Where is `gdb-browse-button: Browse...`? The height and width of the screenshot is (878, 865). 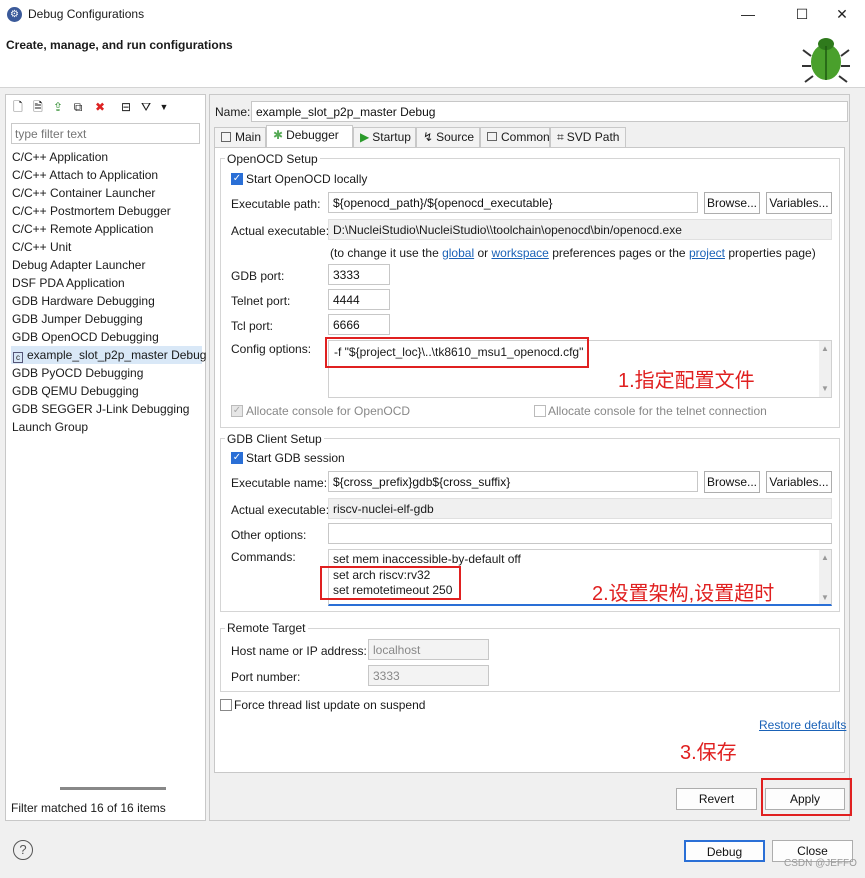
gdb-browse-button: Browse... is located at coordinates (732, 482).